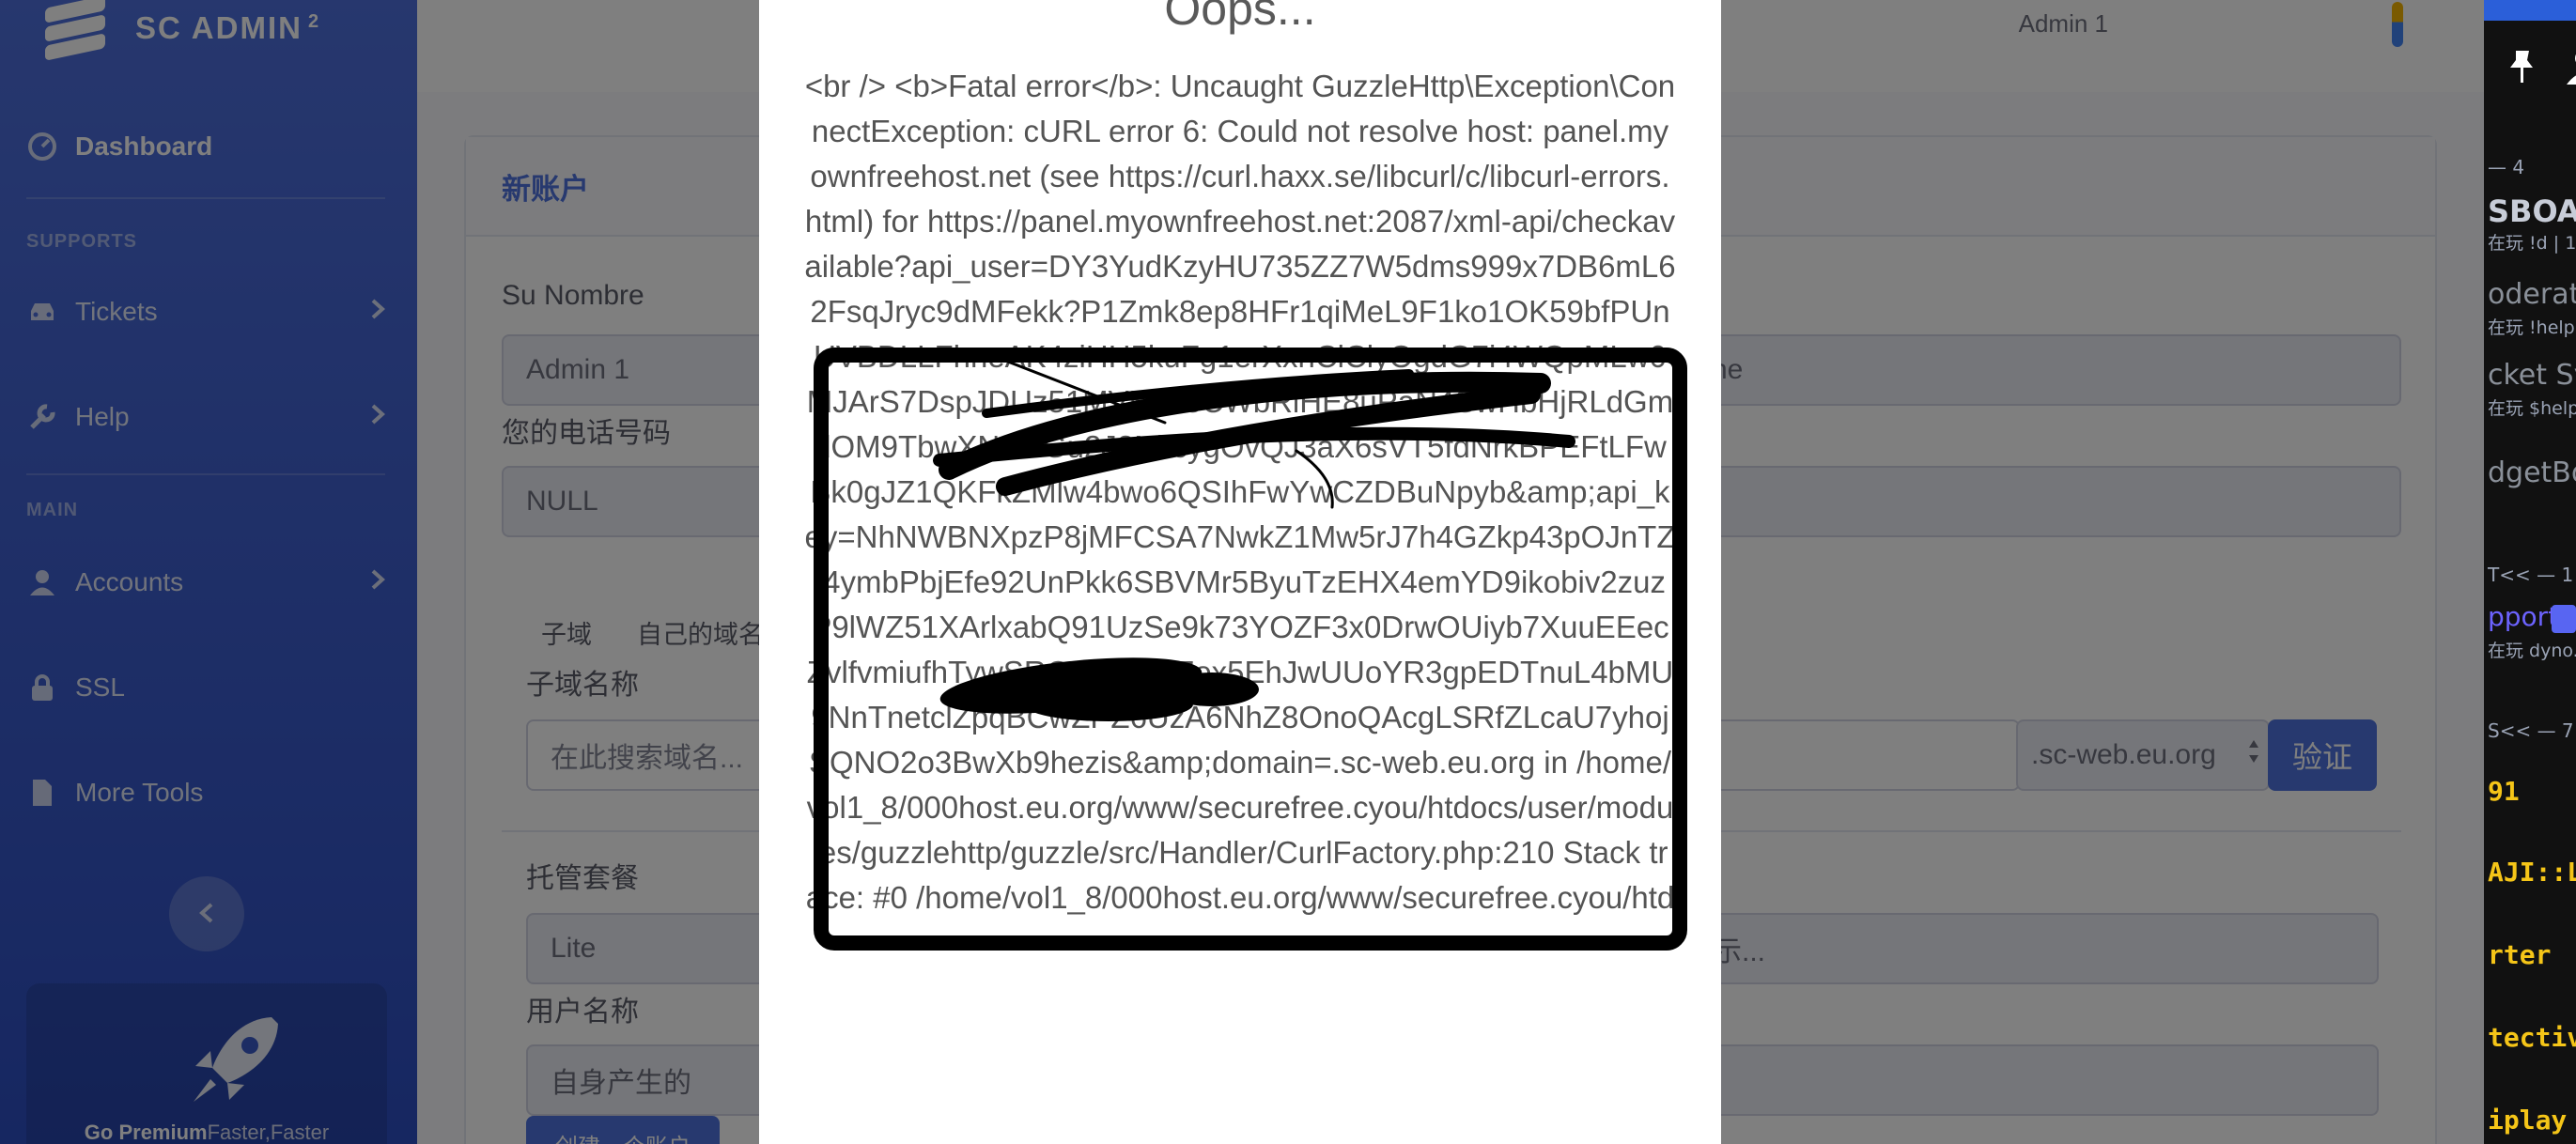 The width and height of the screenshot is (2576, 1144). I want to click on user-icon, so click(2571, 70).